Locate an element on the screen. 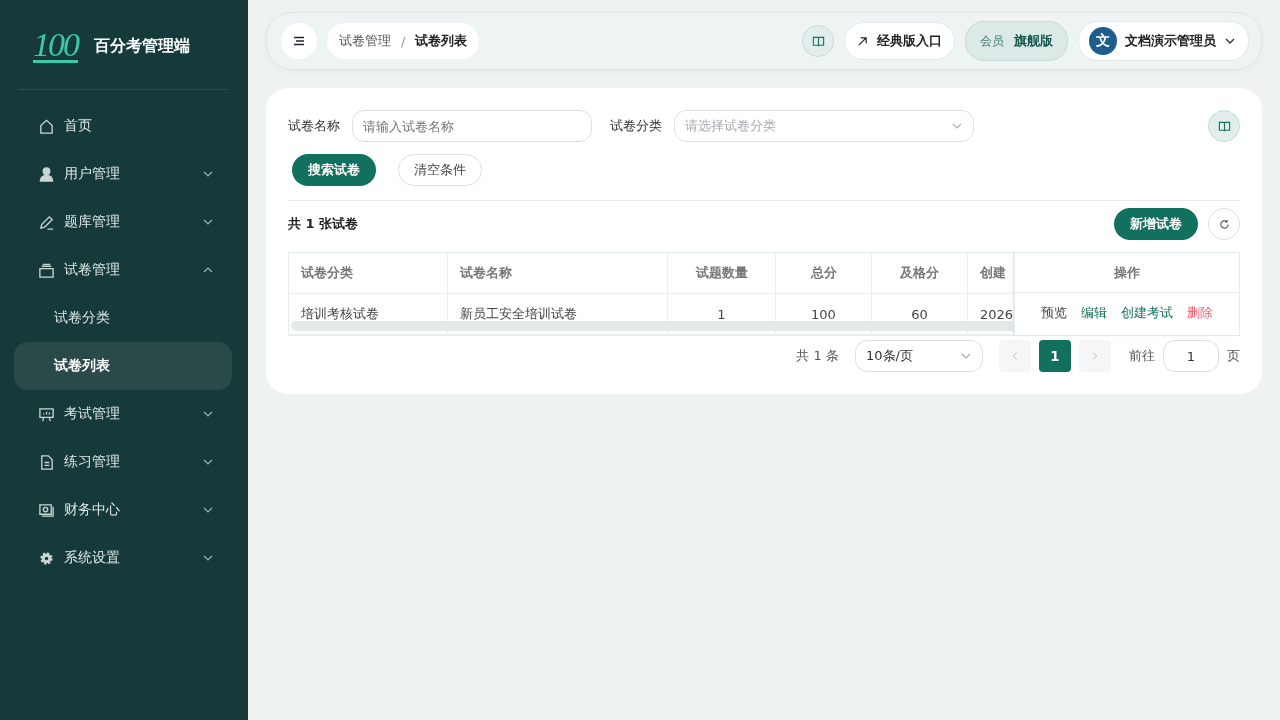  pen-icon is located at coordinates (46, 222).